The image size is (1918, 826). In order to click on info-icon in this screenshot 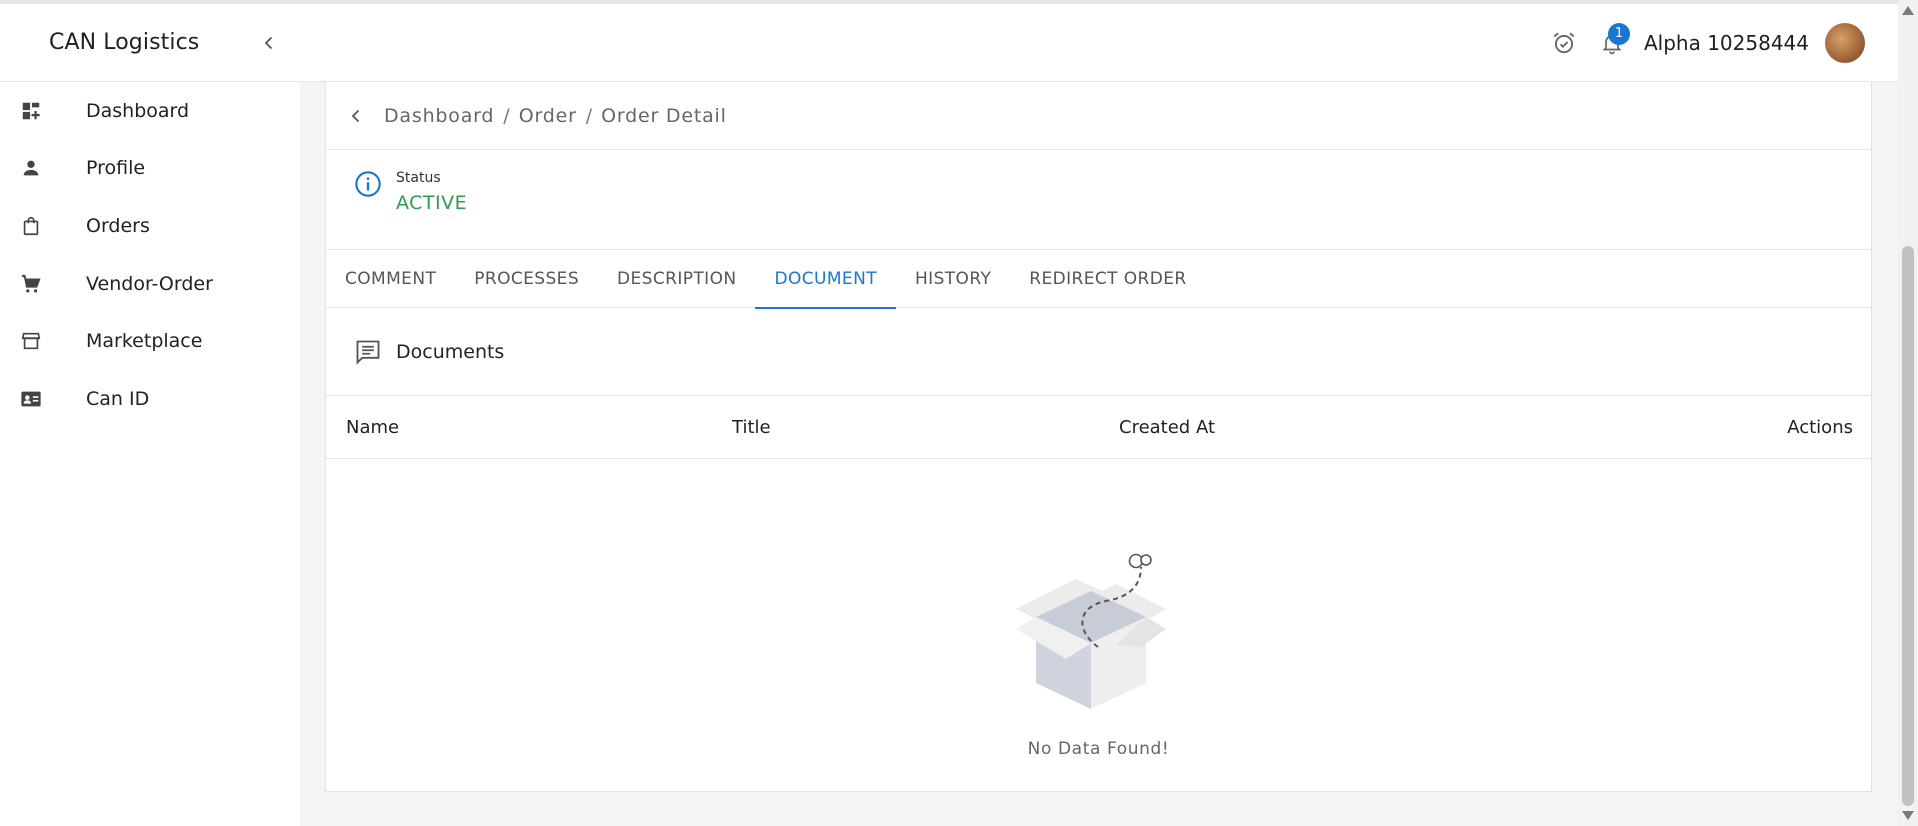, I will do `click(368, 184)`.